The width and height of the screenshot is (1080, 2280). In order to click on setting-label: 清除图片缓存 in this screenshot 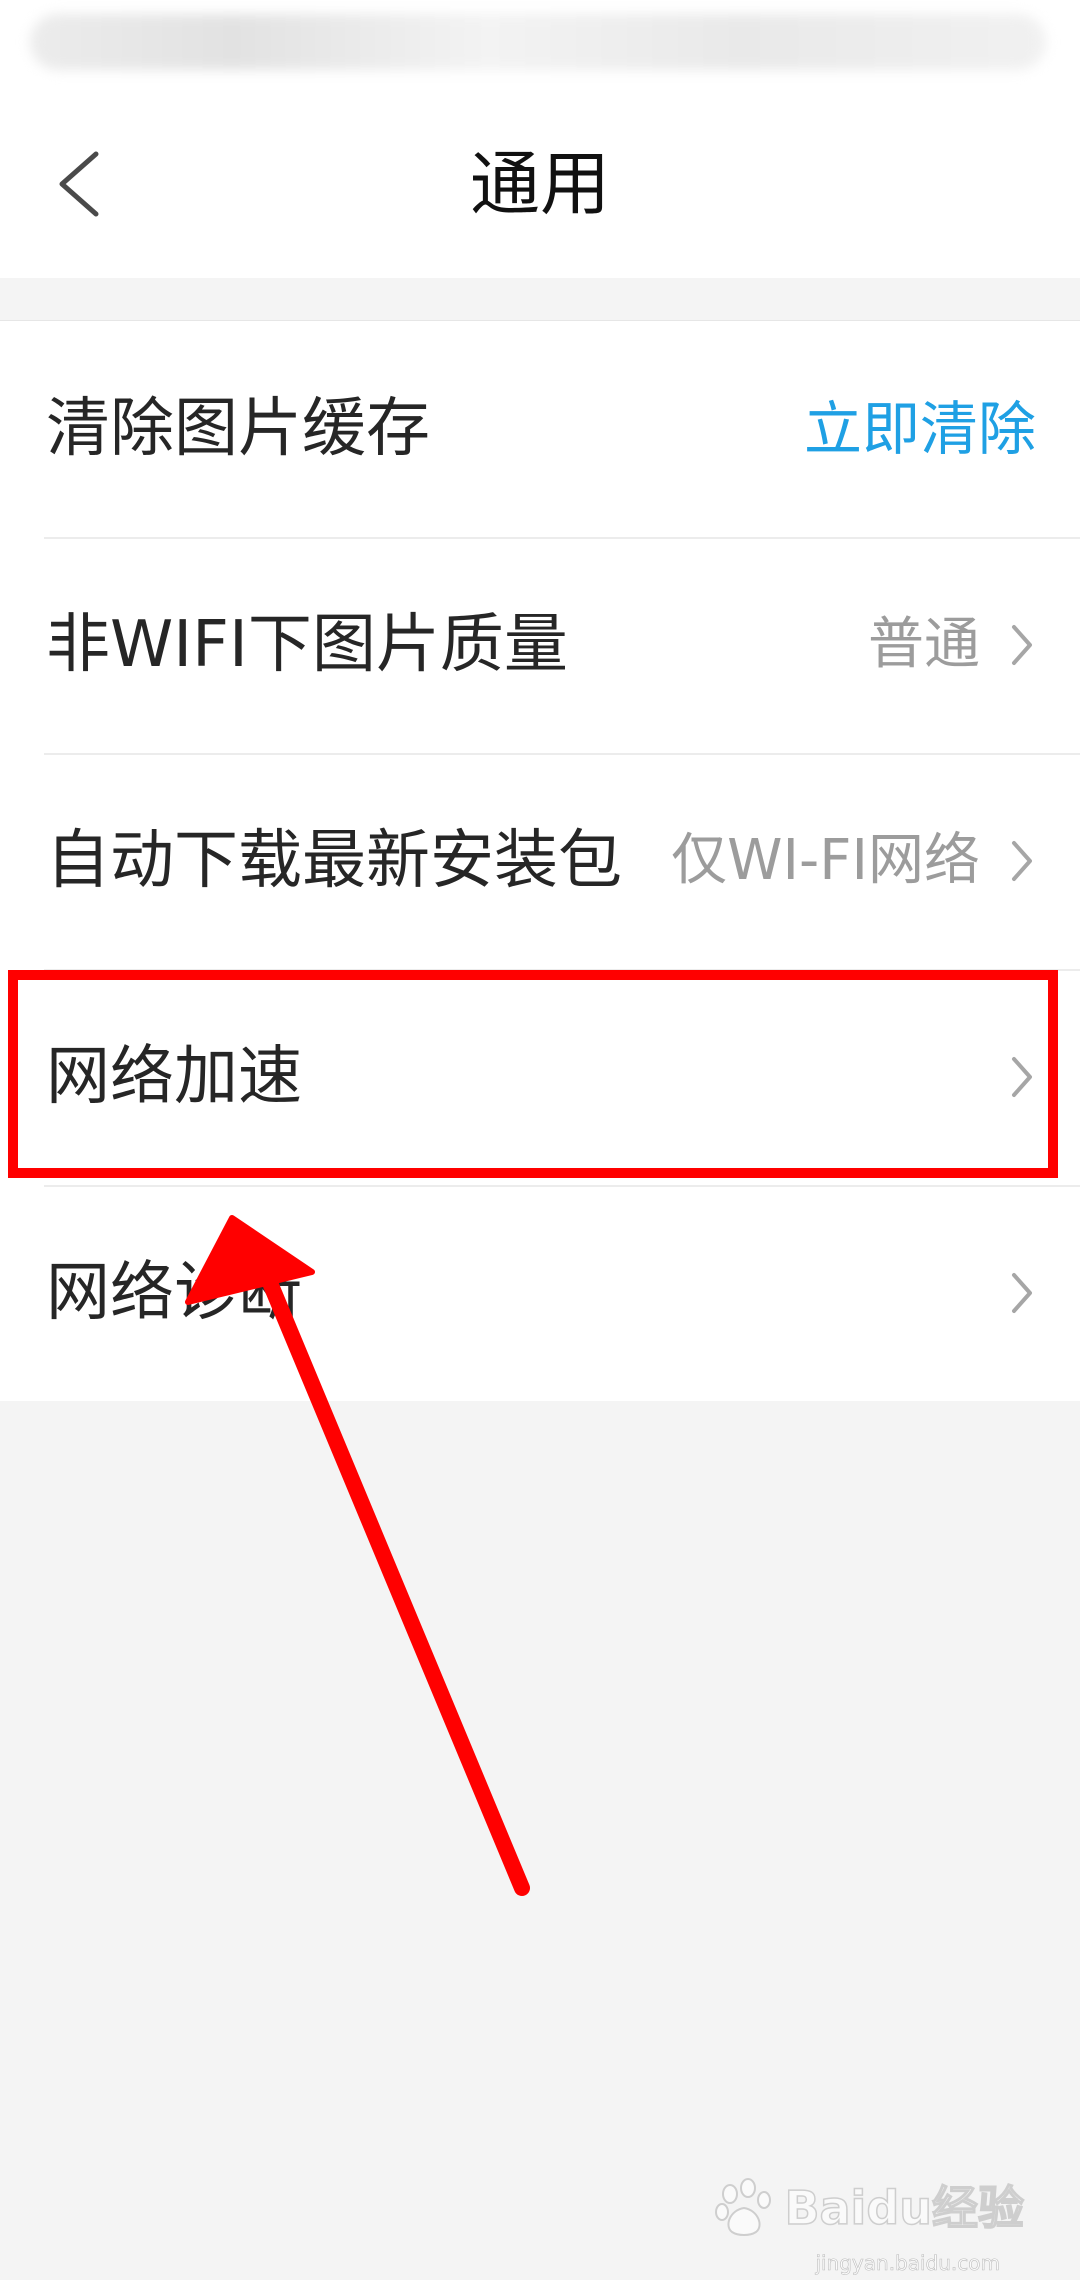, I will do `click(238, 429)`.